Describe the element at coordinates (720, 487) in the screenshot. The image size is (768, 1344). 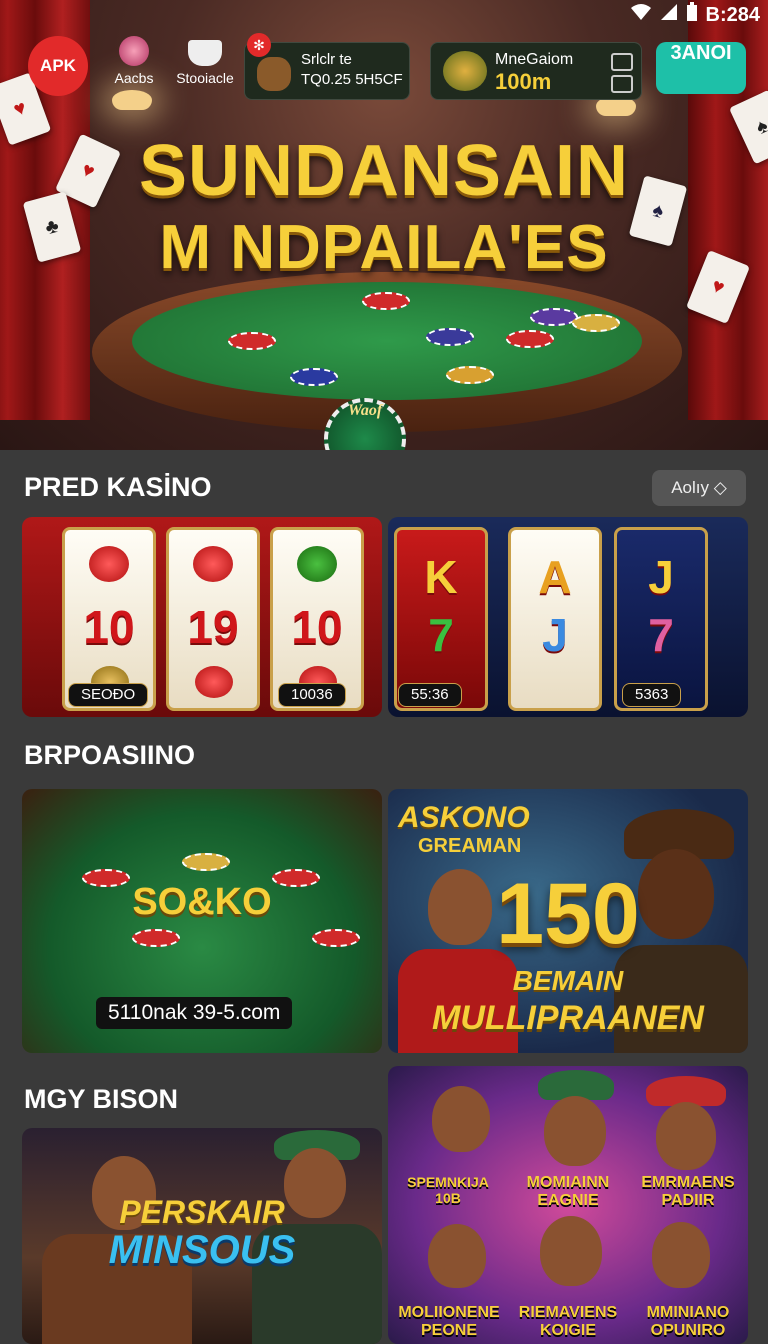
I see `chevron-icon: ◇` at that location.